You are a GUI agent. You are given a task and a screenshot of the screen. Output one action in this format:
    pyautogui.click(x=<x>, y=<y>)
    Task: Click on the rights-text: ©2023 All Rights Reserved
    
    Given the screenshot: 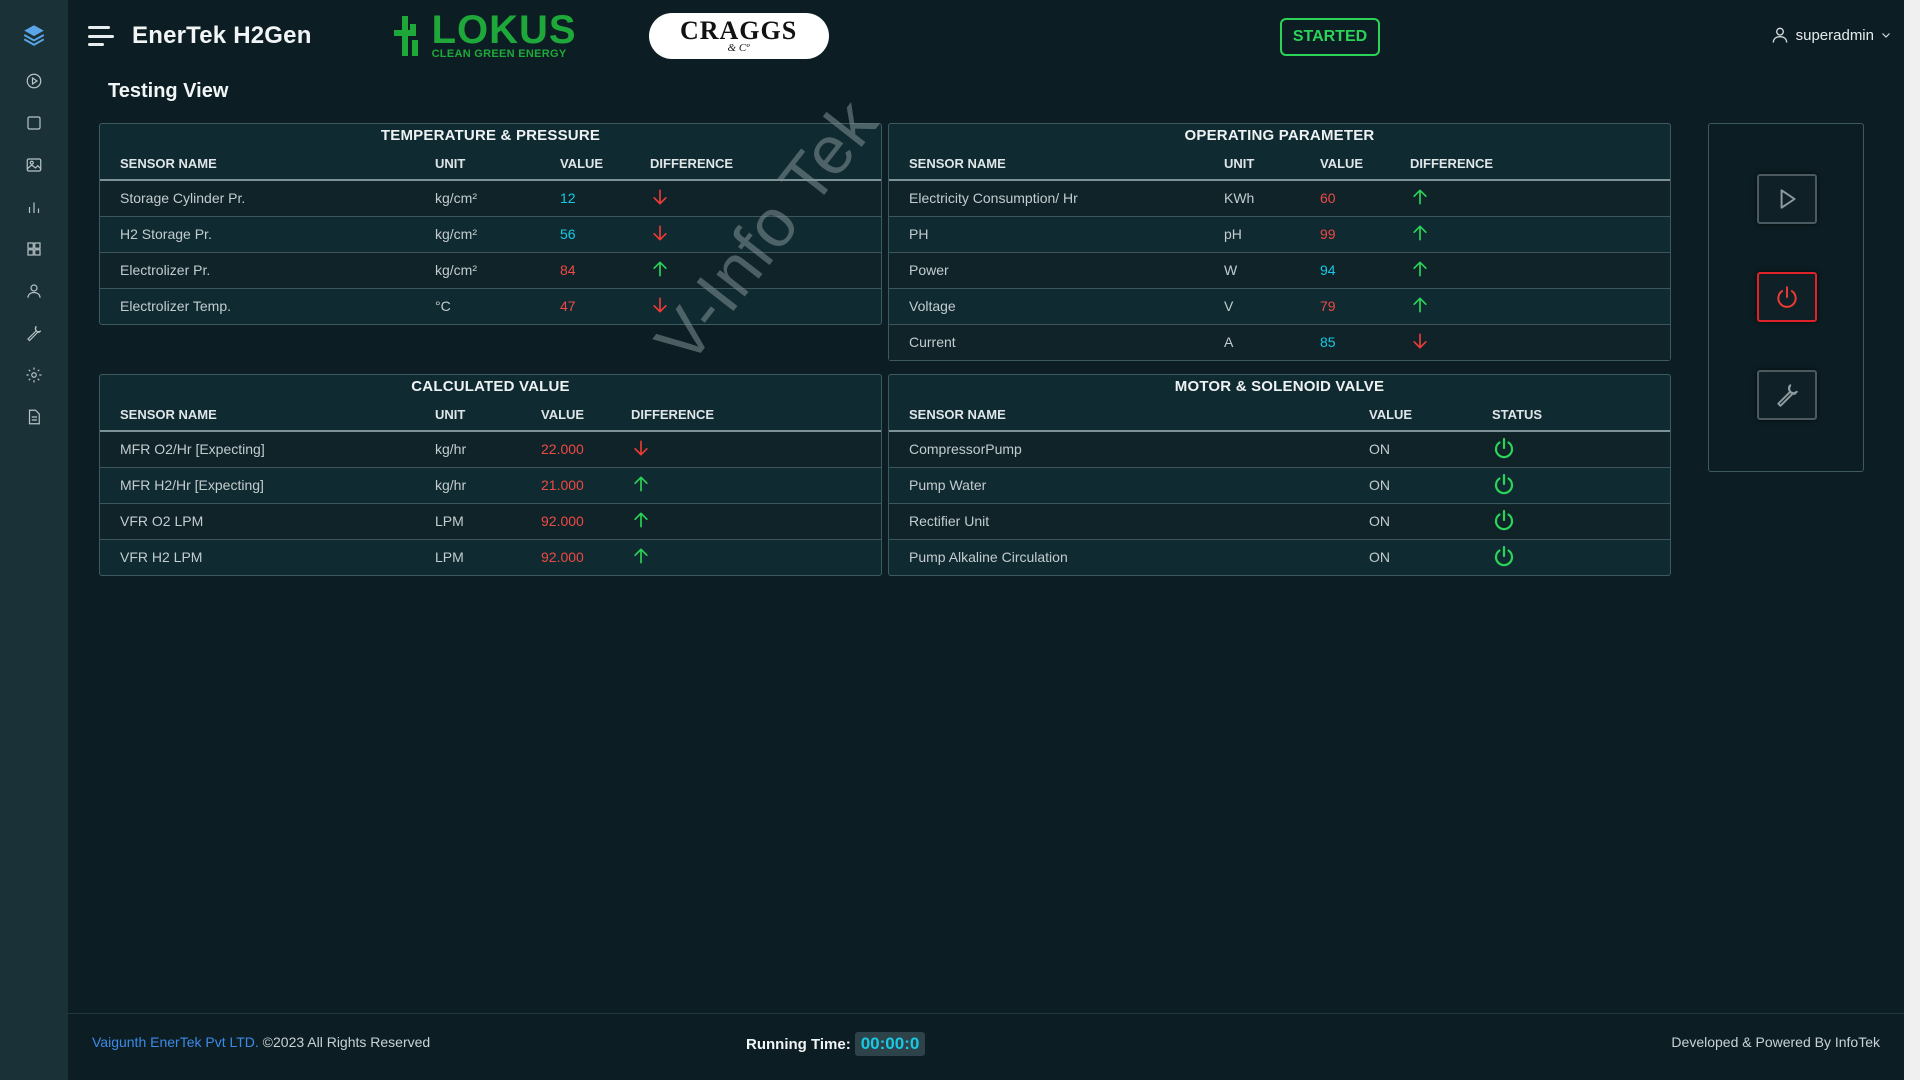 What is the action you would take?
    pyautogui.click(x=344, y=1042)
    